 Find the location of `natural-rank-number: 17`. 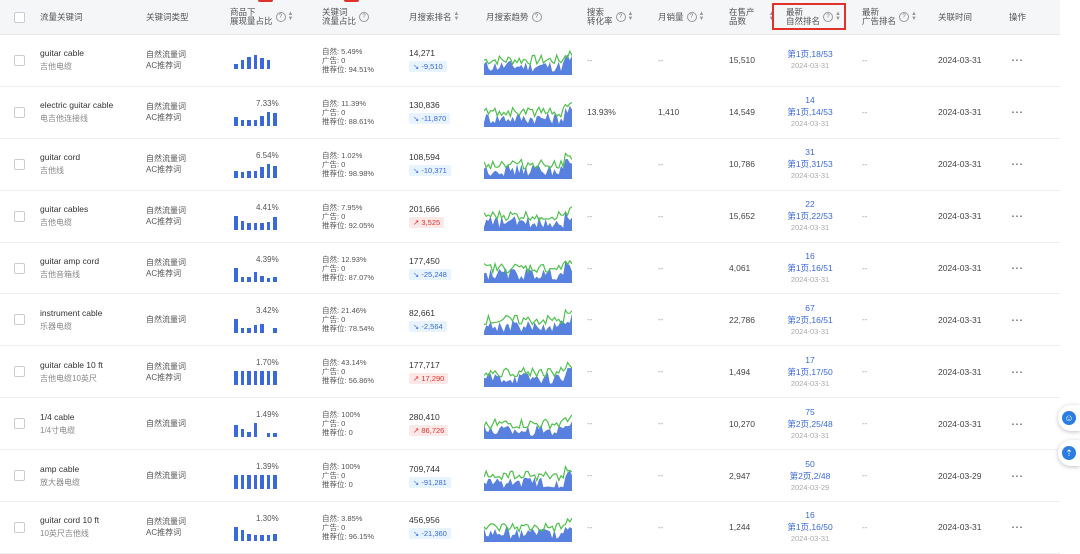

natural-rank-number: 17 is located at coordinates (810, 359).